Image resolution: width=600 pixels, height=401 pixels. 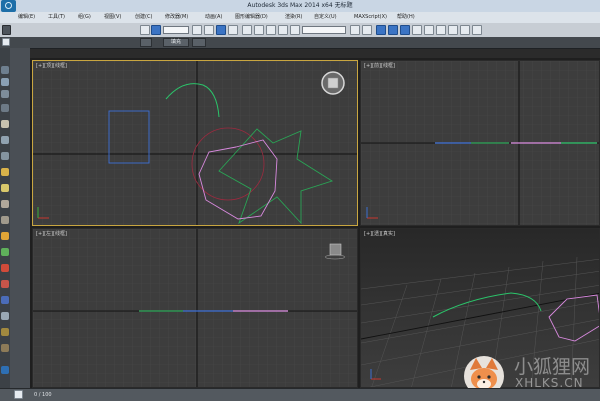 What do you see at coordinates (379, 233) in the screenshot?
I see `viewport-perspective-label: [+][透][真实]` at bounding box center [379, 233].